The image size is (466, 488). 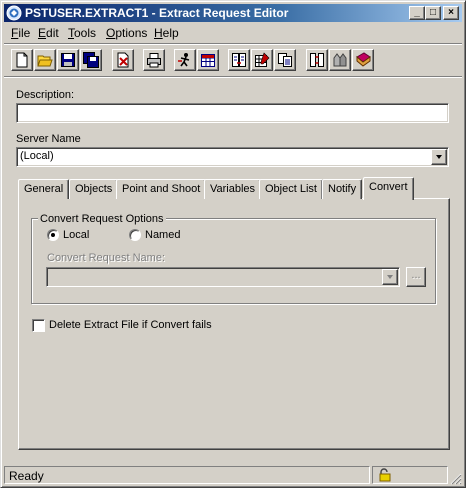 I want to click on server-dropdown-button, so click(x=439, y=157).